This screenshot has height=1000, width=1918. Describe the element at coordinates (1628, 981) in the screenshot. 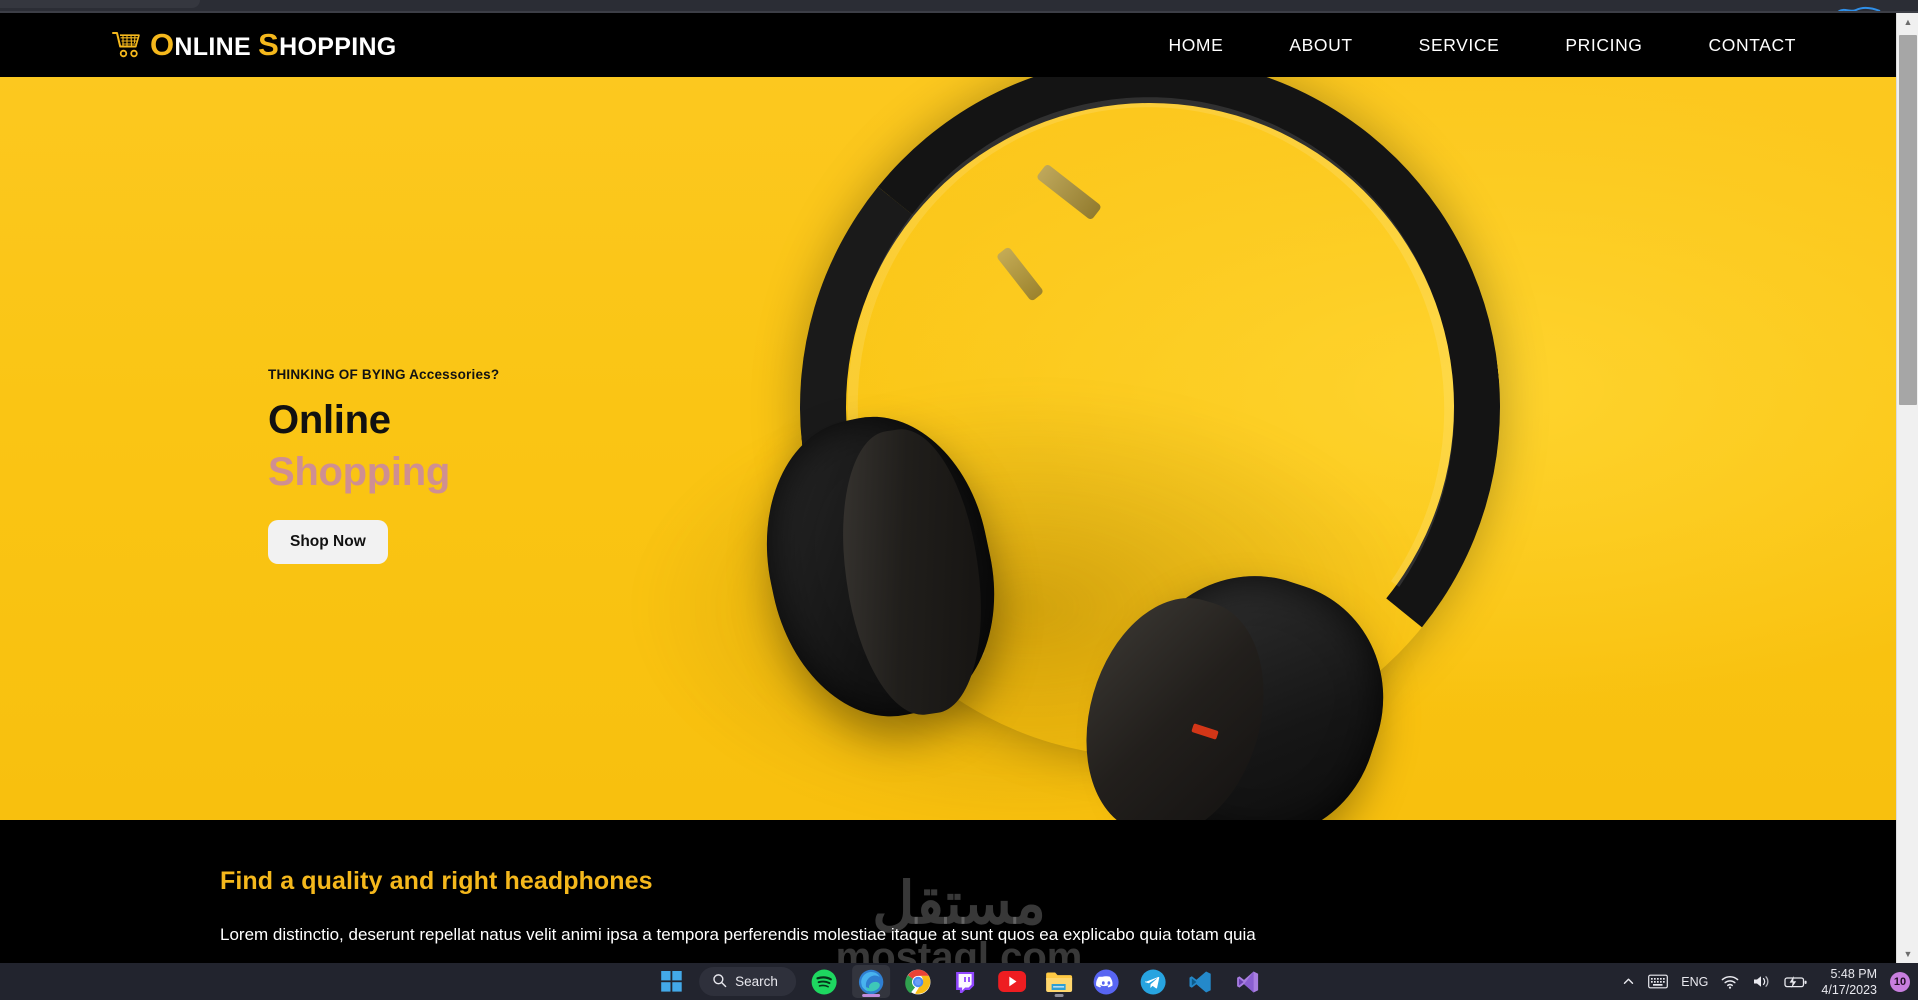

I see `tray-overflow-chevron-icon` at that location.